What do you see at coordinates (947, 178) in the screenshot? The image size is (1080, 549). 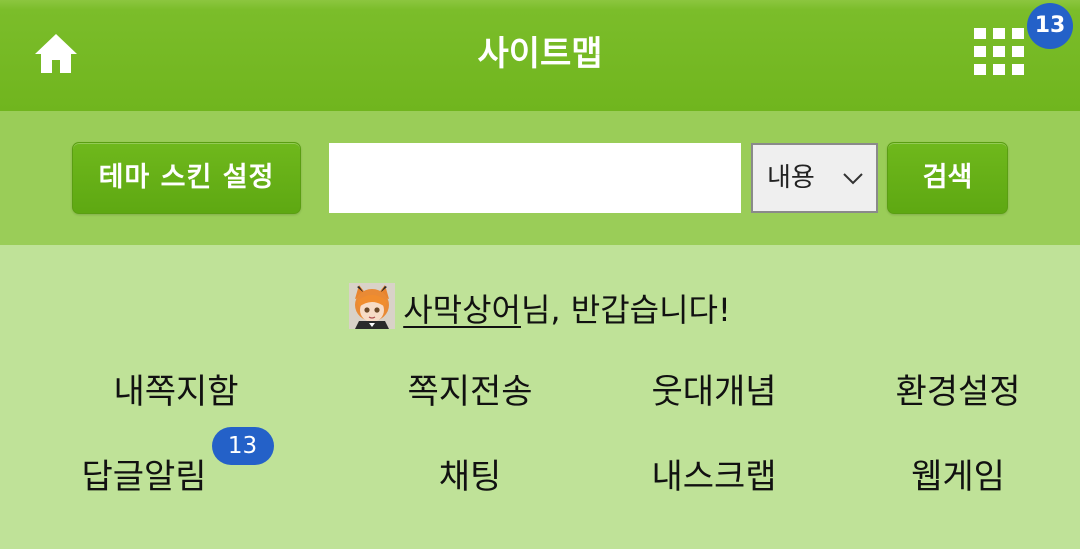 I see `search-button: 검색` at bounding box center [947, 178].